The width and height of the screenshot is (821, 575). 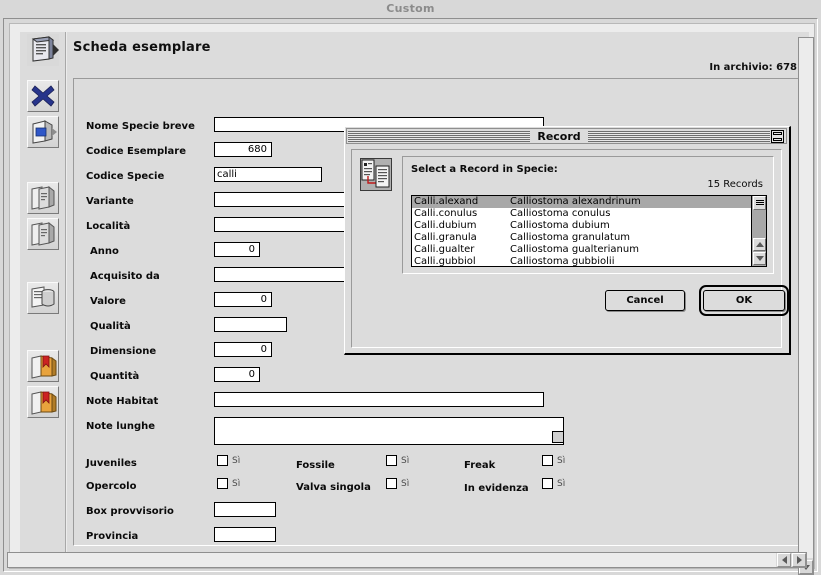 What do you see at coordinates (245, 534) in the screenshot?
I see `field-provincia` at bounding box center [245, 534].